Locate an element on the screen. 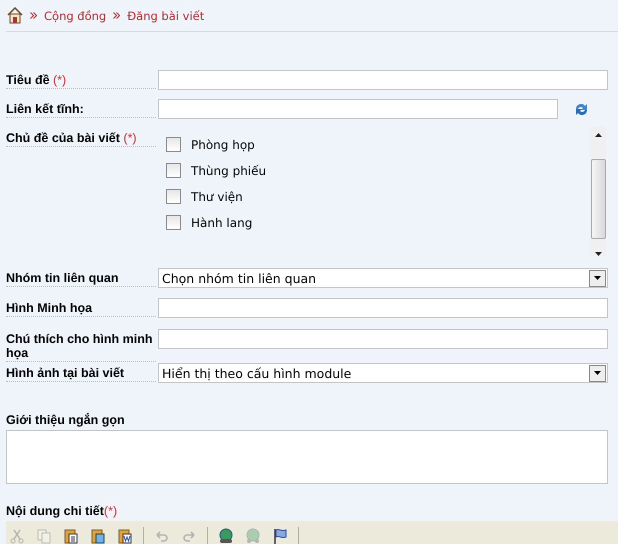 The width and height of the screenshot is (618, 544). scroll-down-arrow-icon is located at coordinates (598, 254).